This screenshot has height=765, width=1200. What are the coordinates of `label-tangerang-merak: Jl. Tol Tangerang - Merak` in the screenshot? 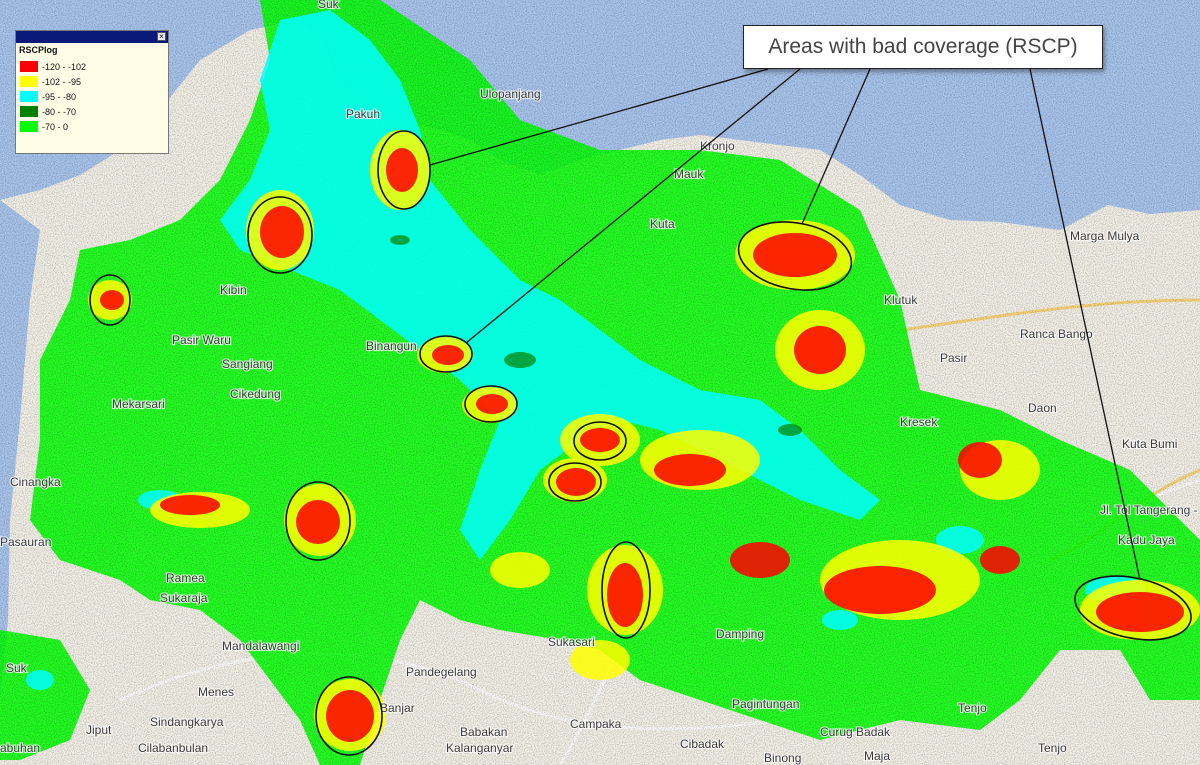 It's located at (1150, 510).